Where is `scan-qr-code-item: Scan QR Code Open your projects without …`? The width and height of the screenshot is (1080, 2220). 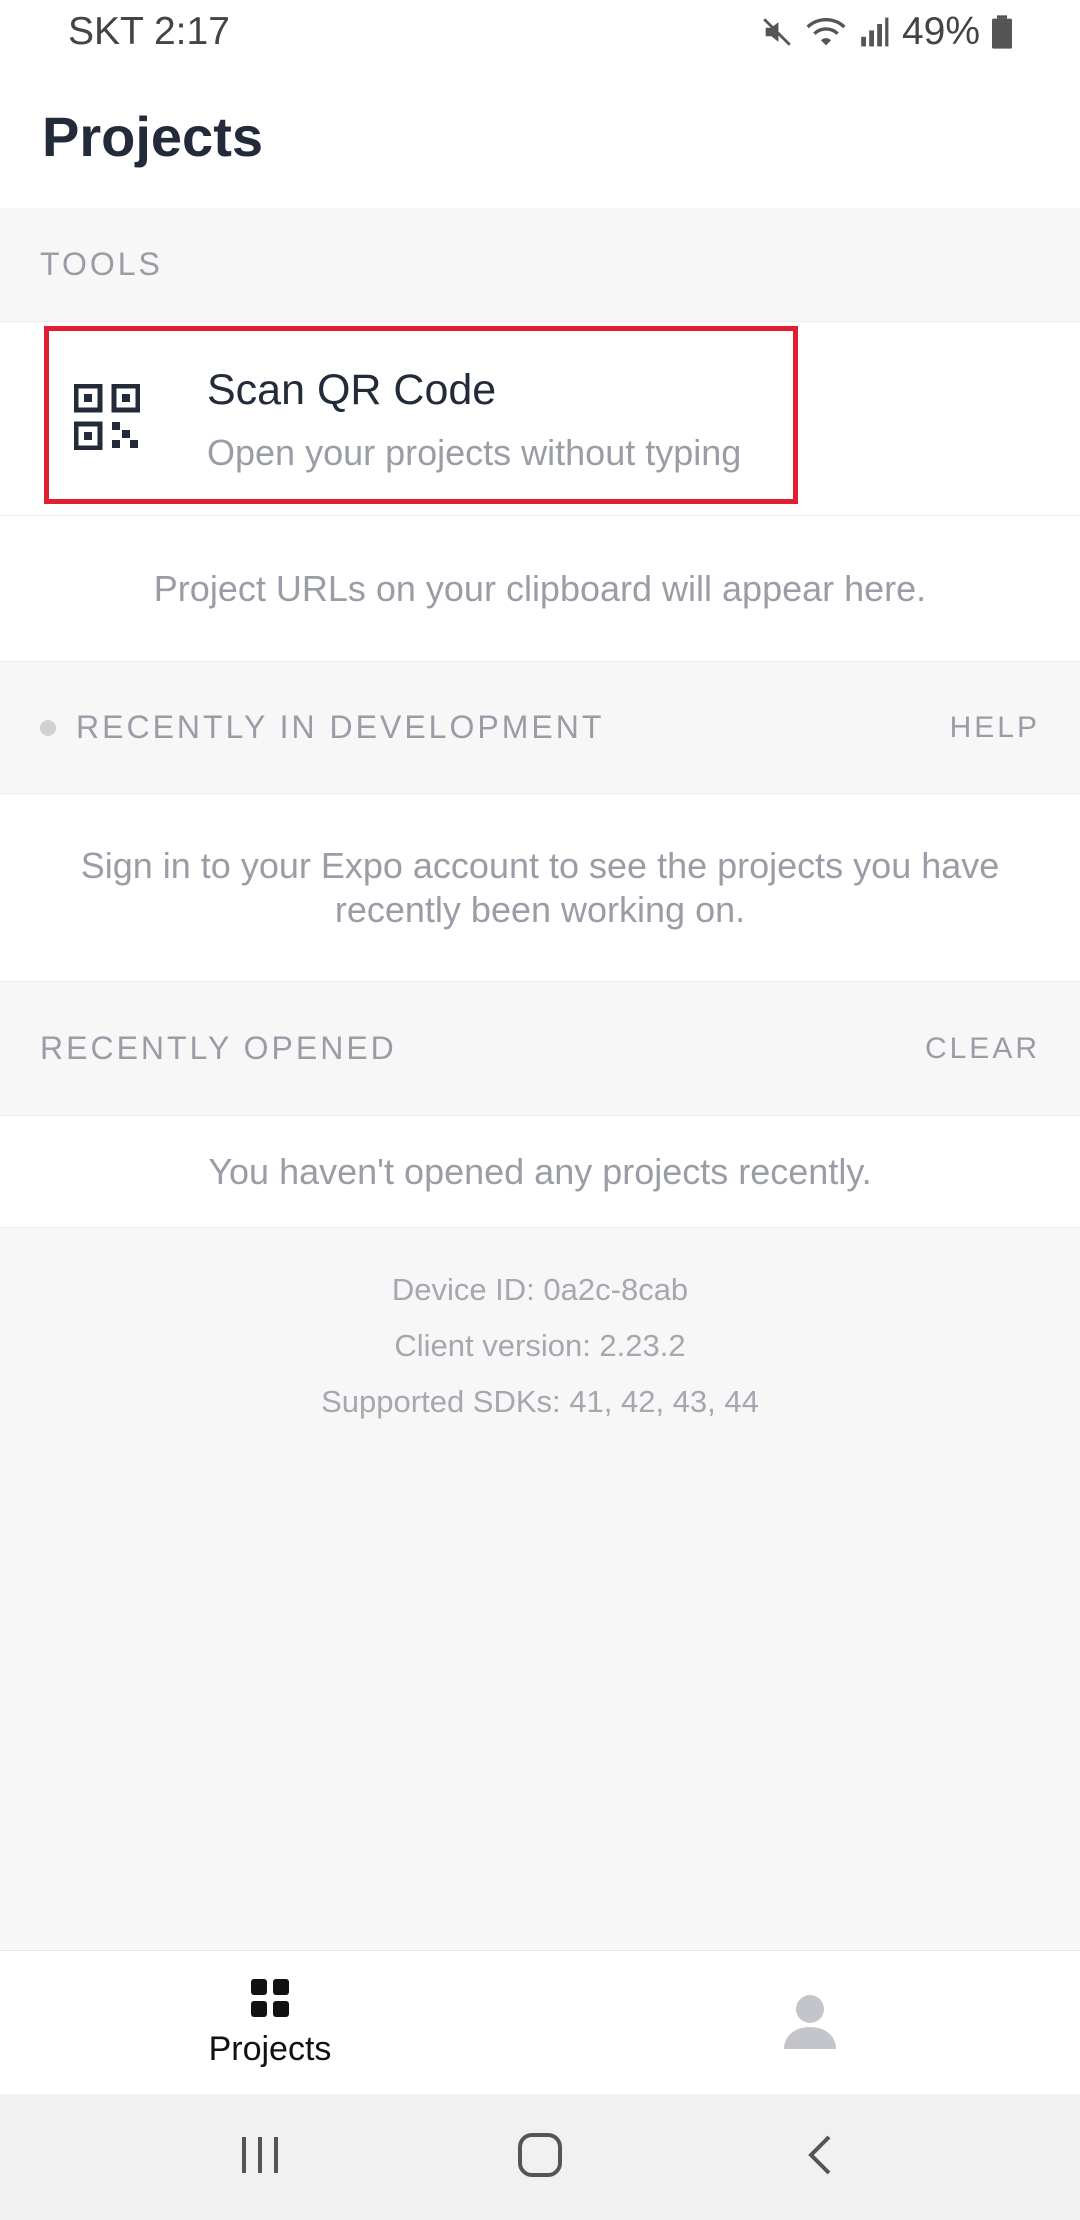 scan-qr-code-item: Scan QR Code Open your projects without … is located at coordinates (540, 419).